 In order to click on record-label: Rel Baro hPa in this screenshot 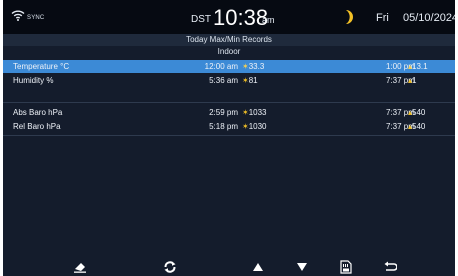, I will do `click(37, 126)`.